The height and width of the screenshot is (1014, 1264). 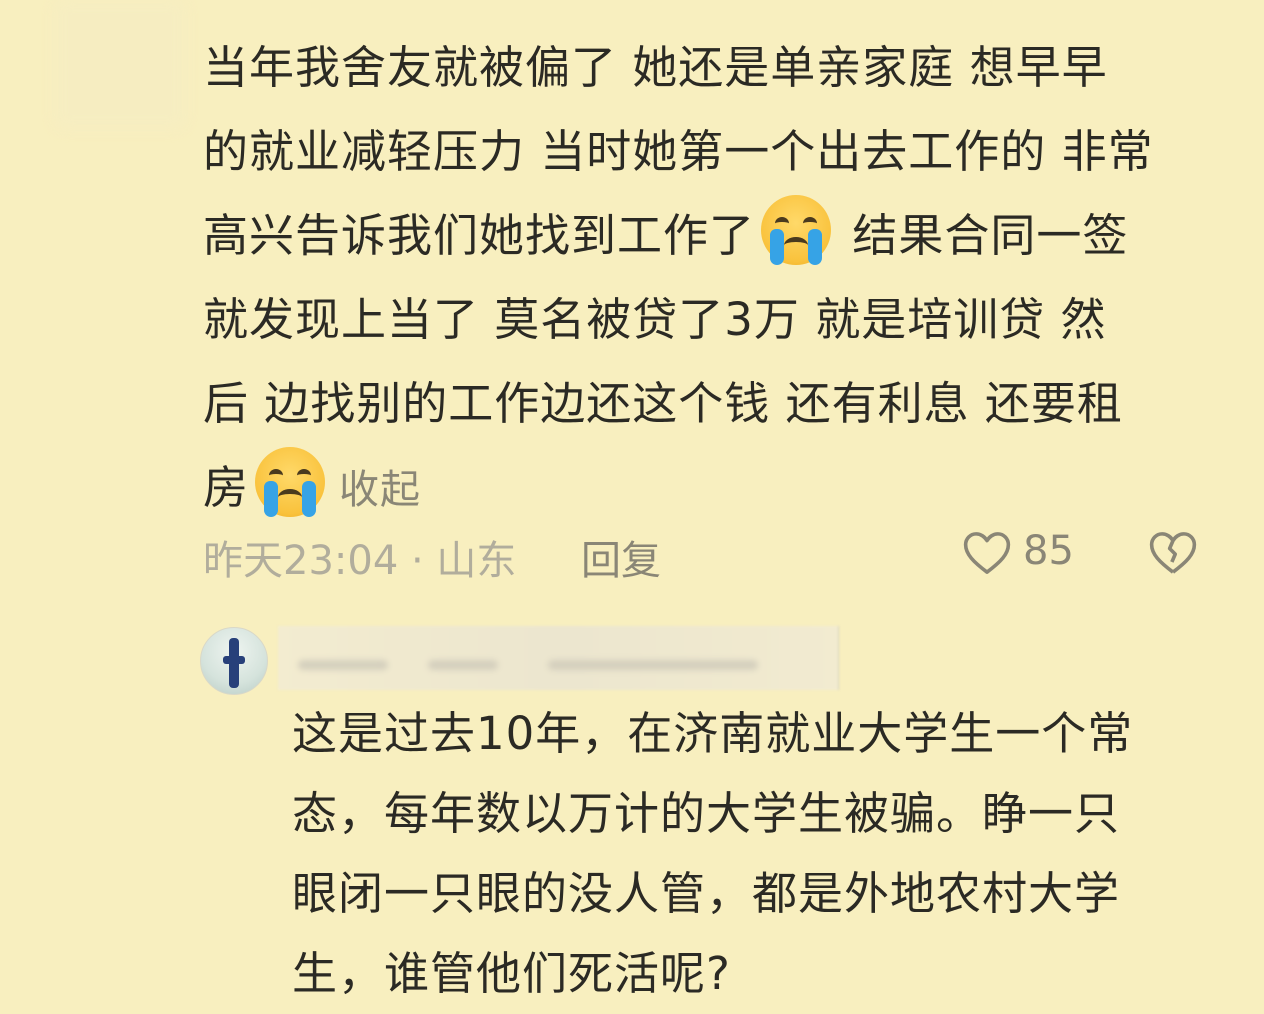 What do you see at coordinates (511, 973) in the screenshot?
I see `reply-line: 生，谁管他们死活呢?` at bounding box center [511, 973].